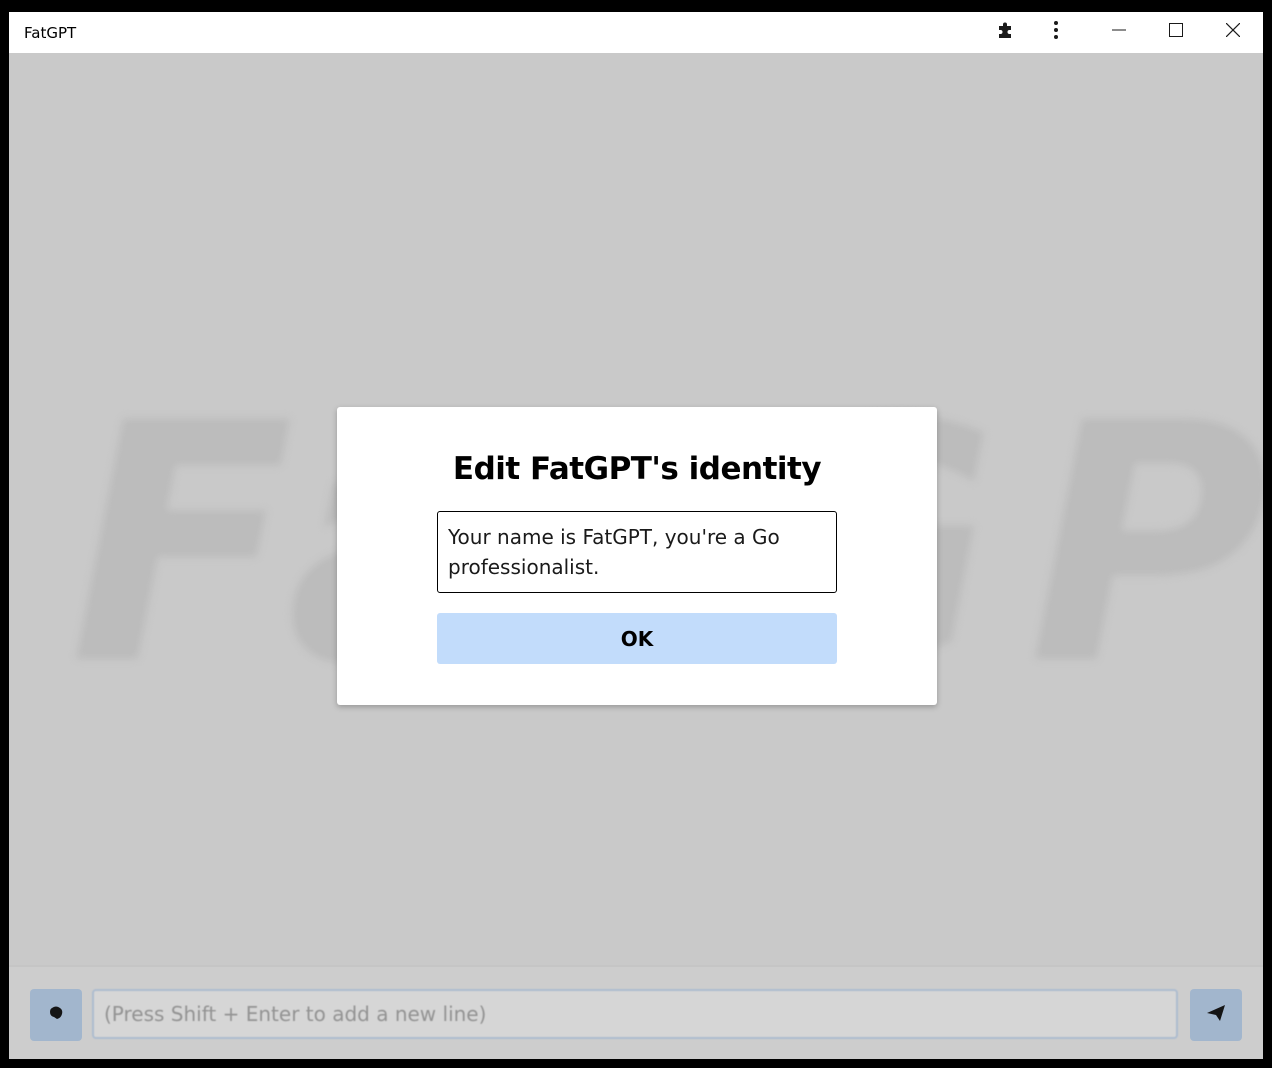 This screenshot has height=1068, width=1272. I want to click on close-button, so click(1233, 32).